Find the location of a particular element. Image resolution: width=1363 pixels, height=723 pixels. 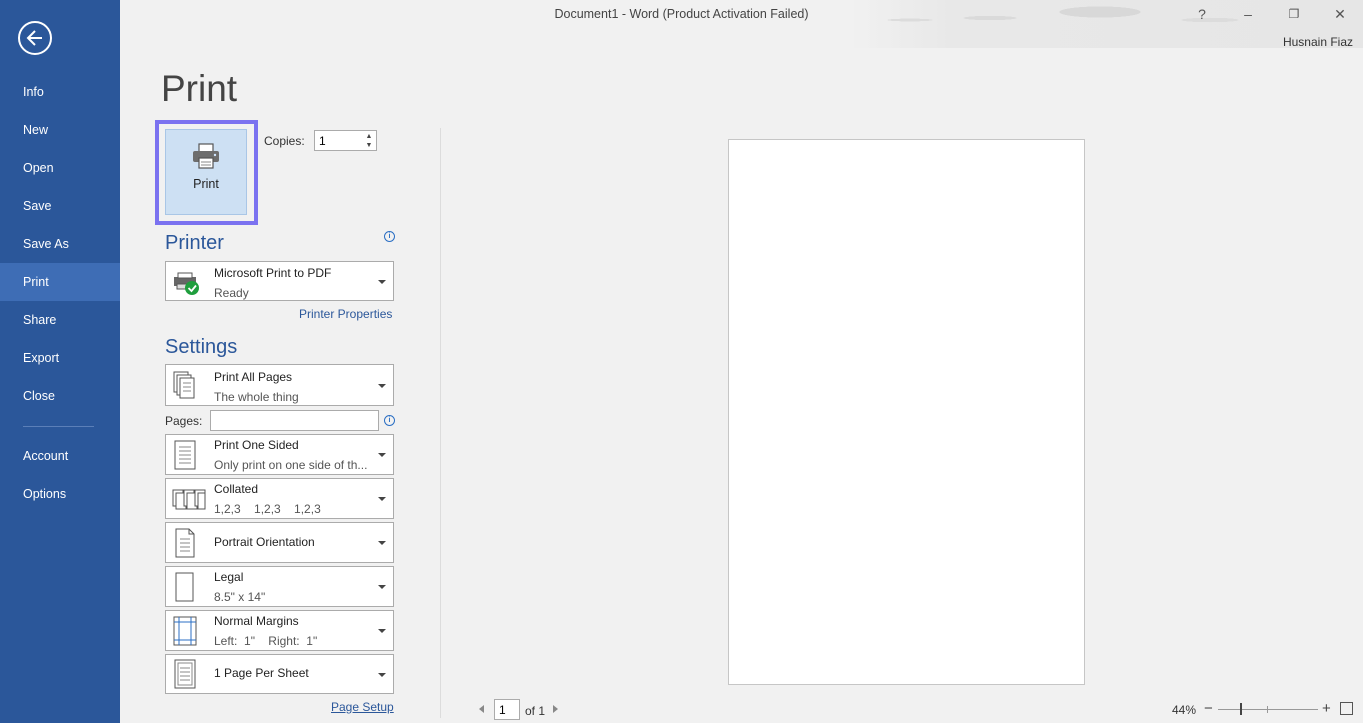

sidebar-item-info: Info is located at coordinates (60, 92).